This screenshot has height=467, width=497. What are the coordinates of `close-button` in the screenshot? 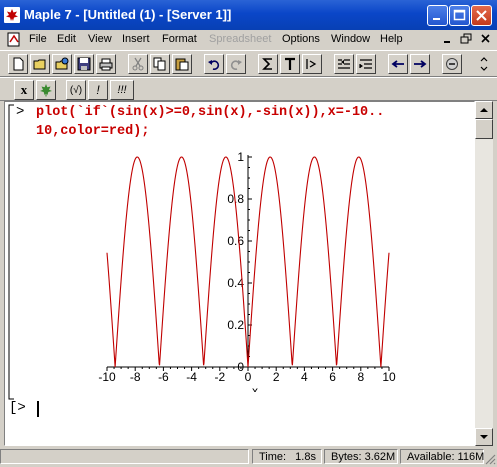 It's located at (481, 15).